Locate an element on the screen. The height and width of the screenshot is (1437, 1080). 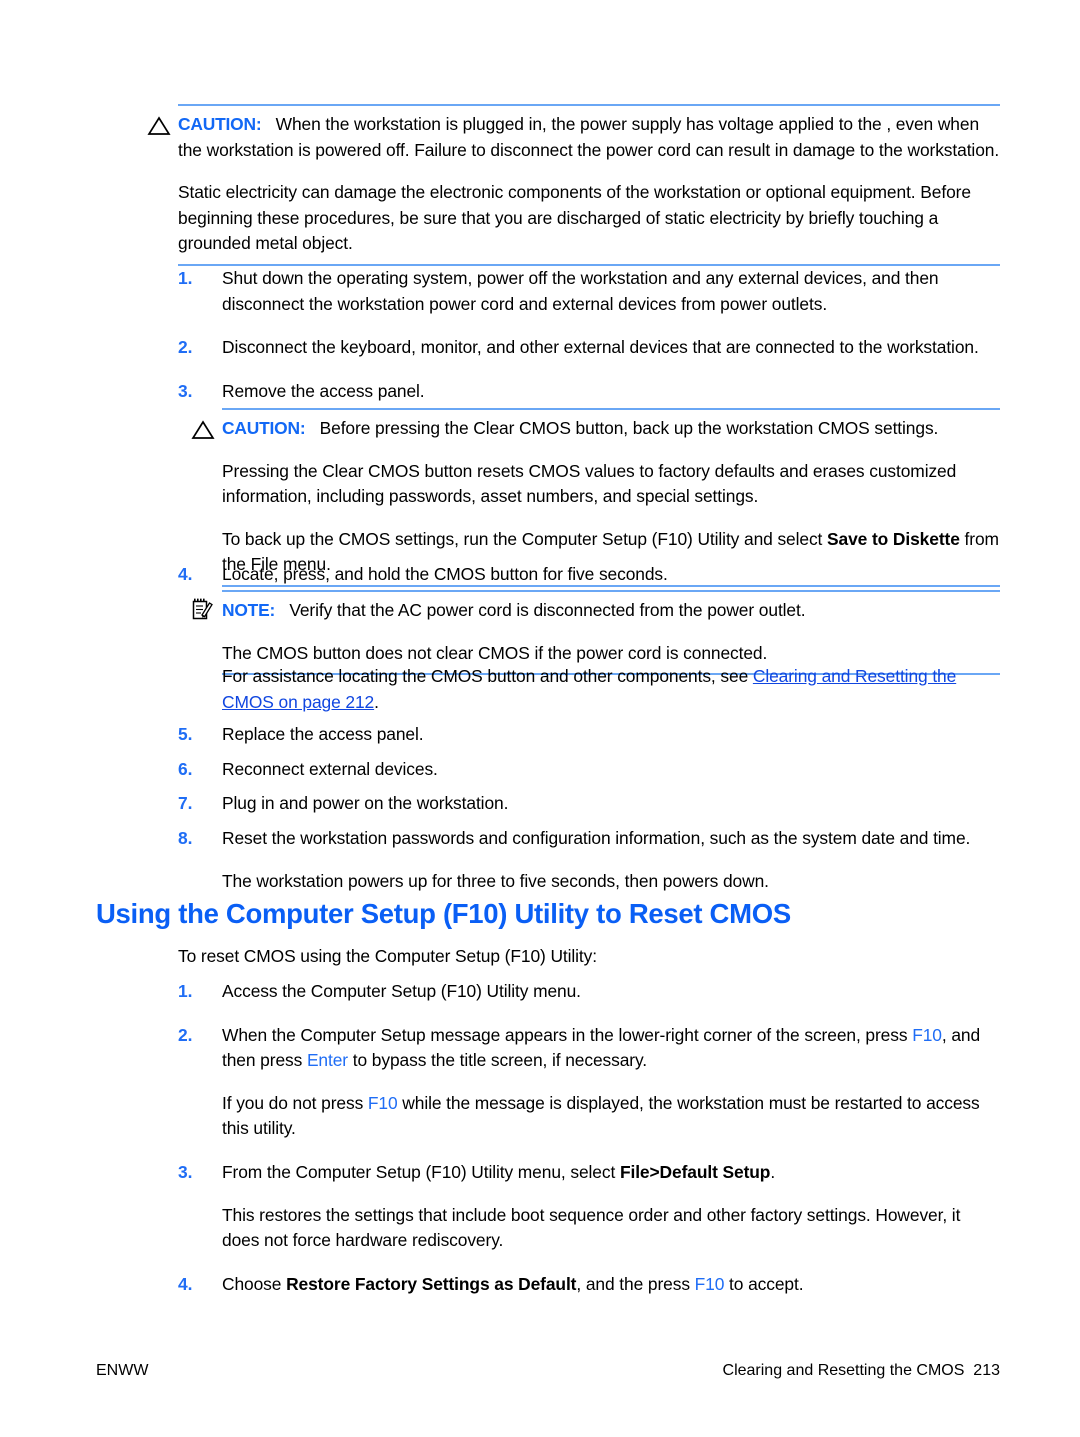
list-item: 7. Plug in and power on the workstation. is located at coordinates (589, 804).